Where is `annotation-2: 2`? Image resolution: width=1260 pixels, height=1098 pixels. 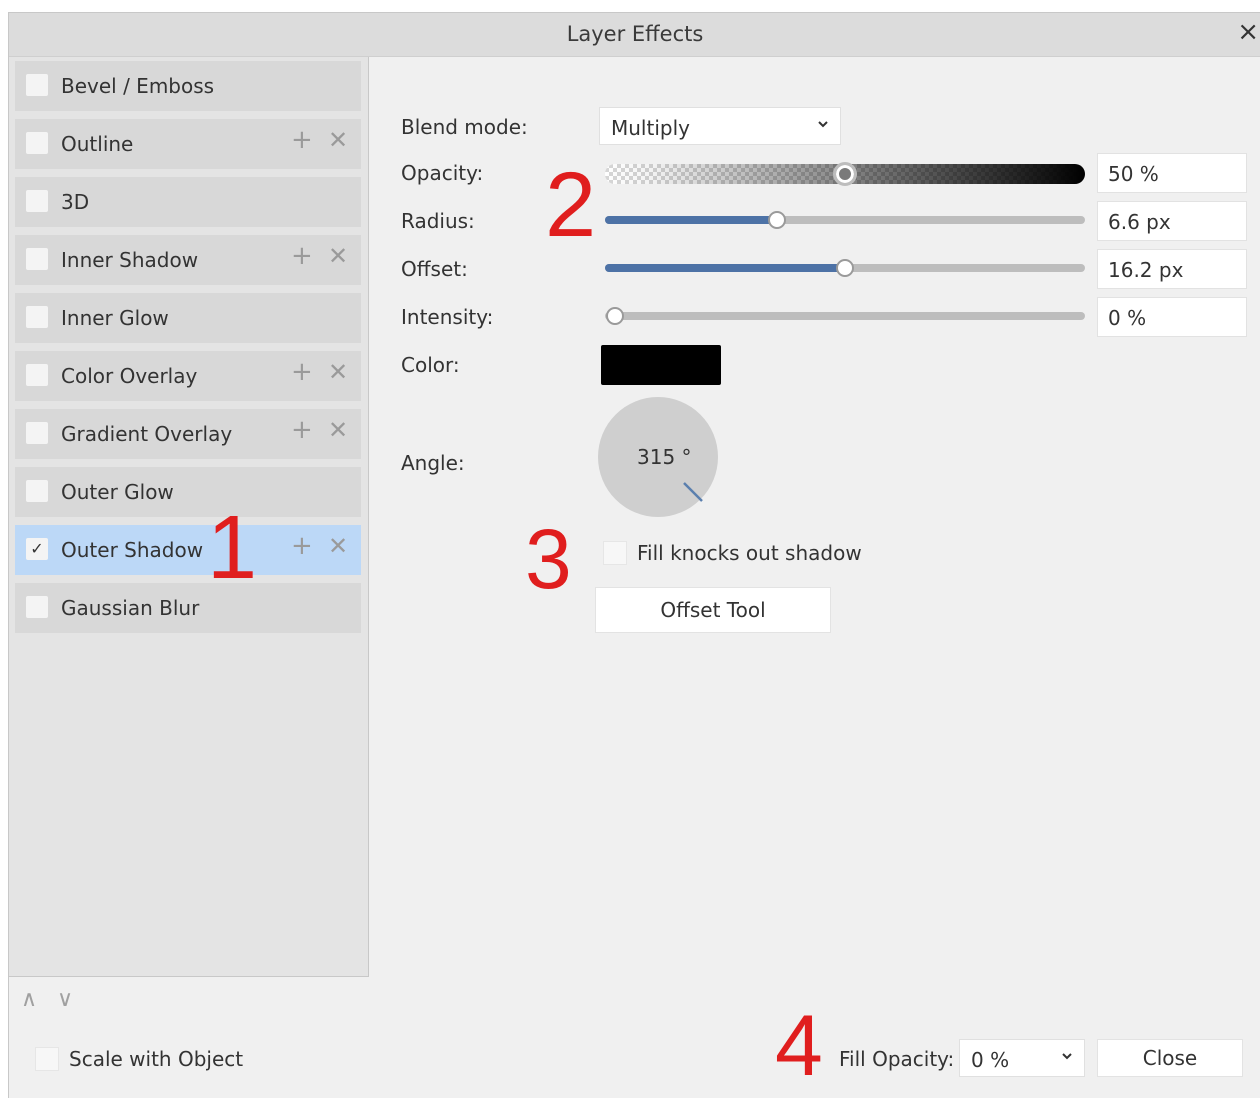 annotation-2: 2 is located at coordinates (571, 205).